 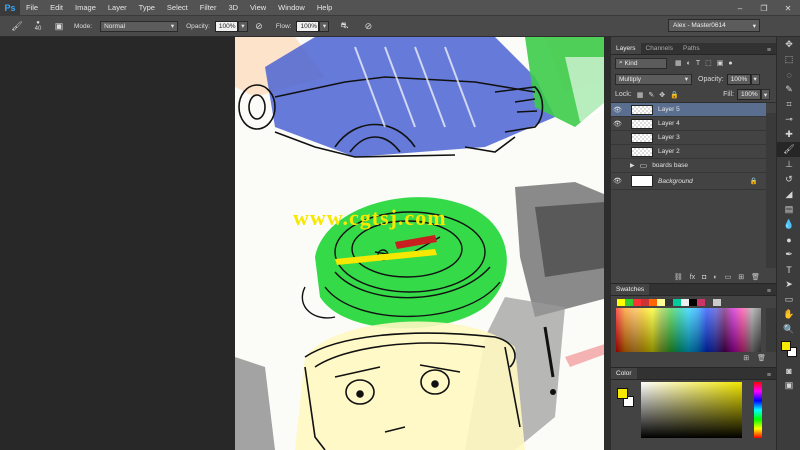 What do you see at coordinates (59, 26) in the screenshot?
I see `brush-panel-icon: ▣` at bounding box center [59, 26].